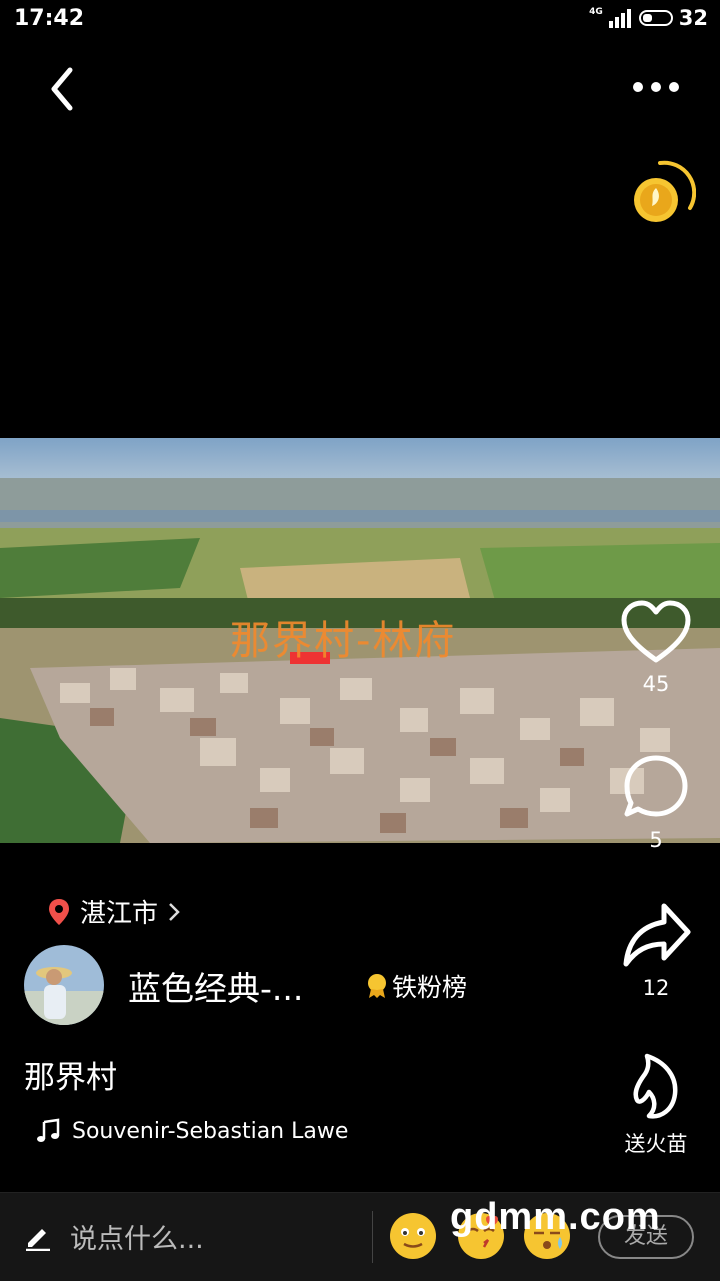  I want to click on back-button, so click(64, 89).